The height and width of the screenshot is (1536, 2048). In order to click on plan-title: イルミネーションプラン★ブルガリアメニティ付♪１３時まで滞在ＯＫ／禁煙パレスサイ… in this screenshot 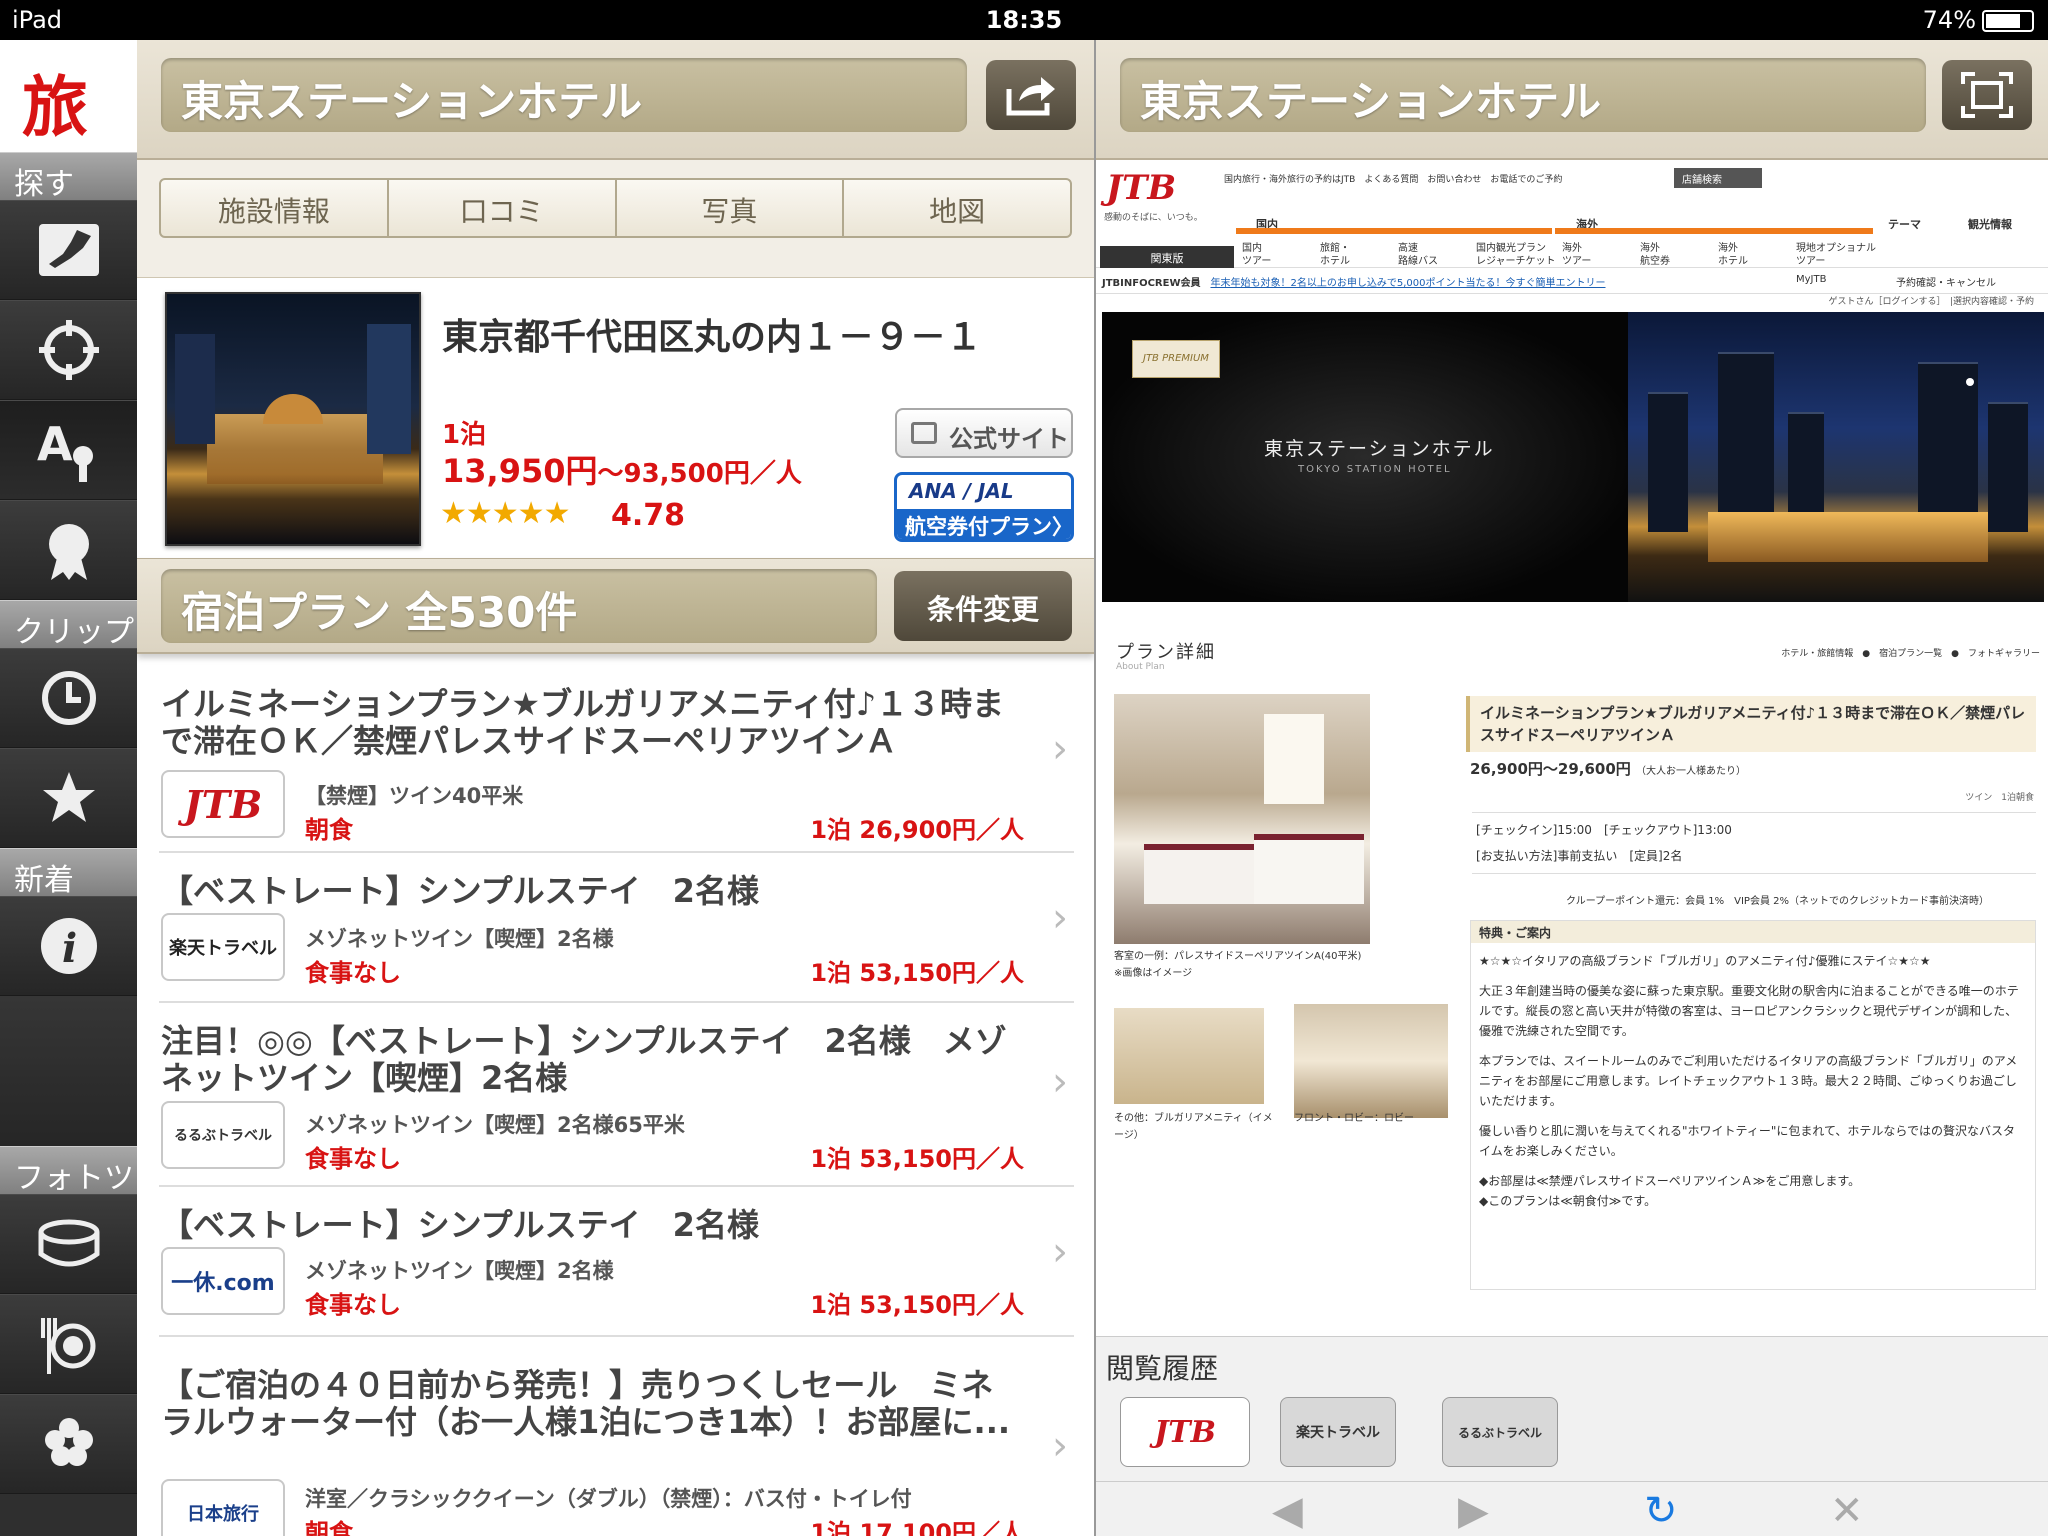, I will do `click(583, 722)`.